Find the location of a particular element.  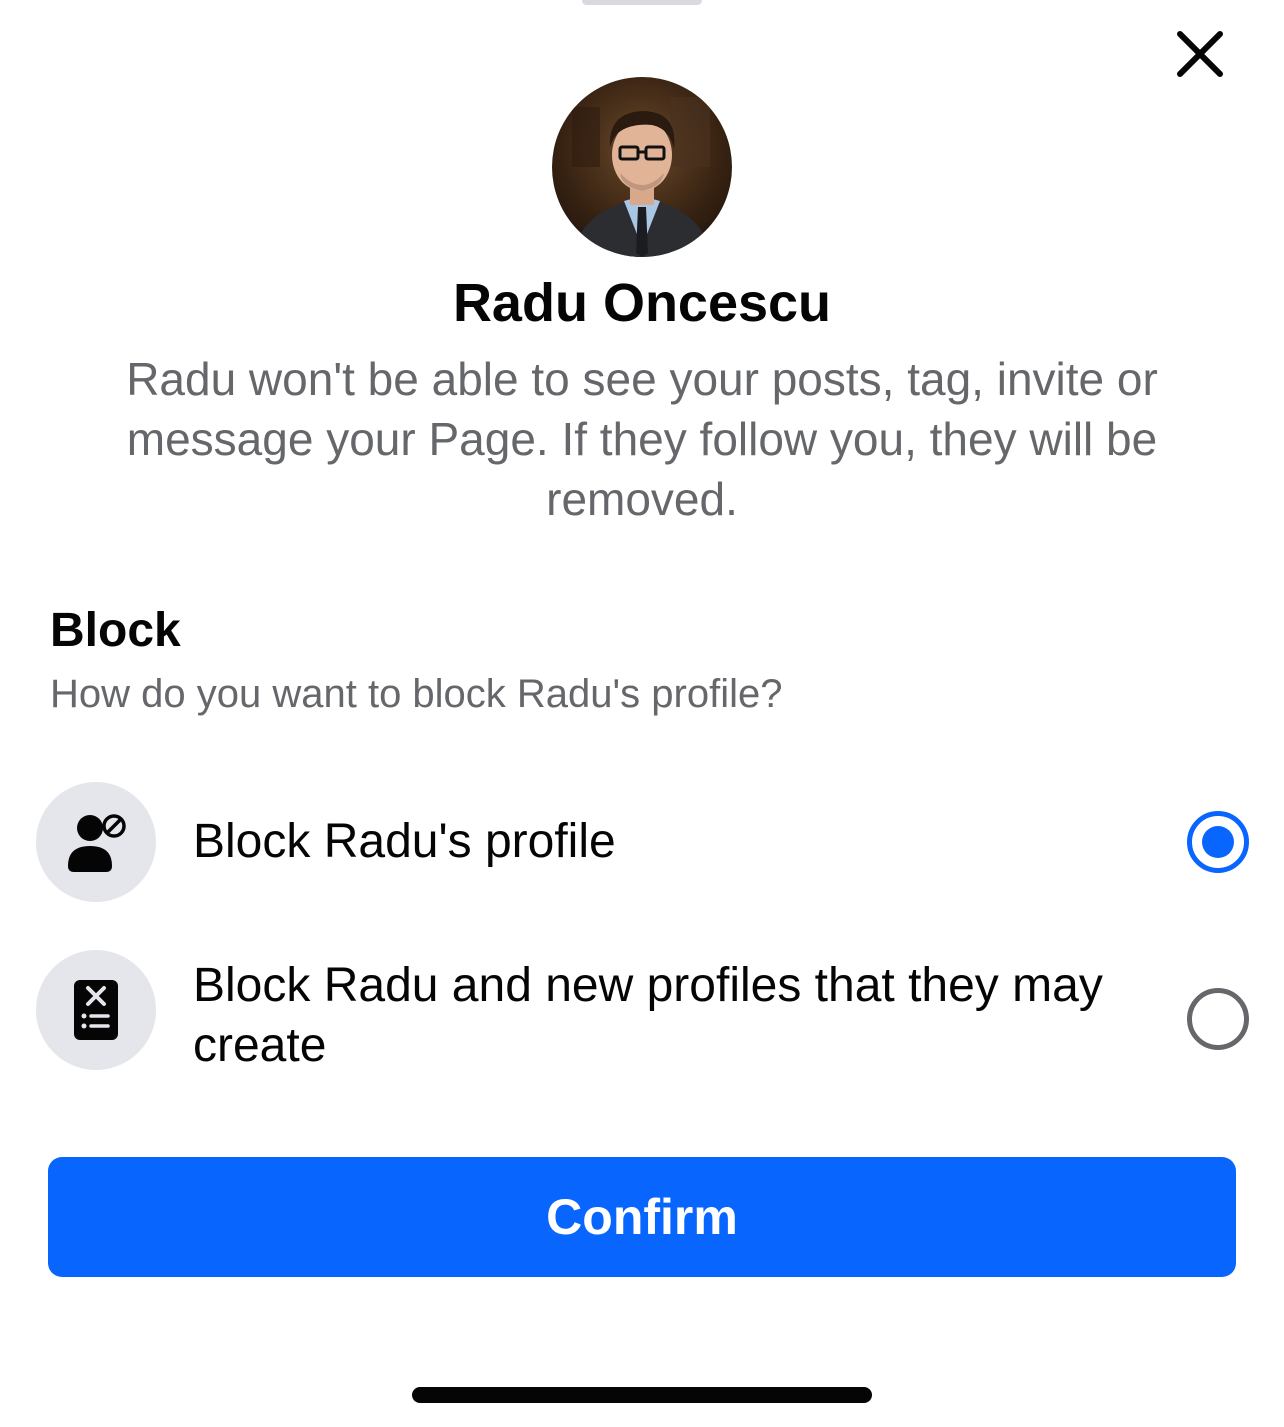

close-button is located at coordinates (1200, 54).